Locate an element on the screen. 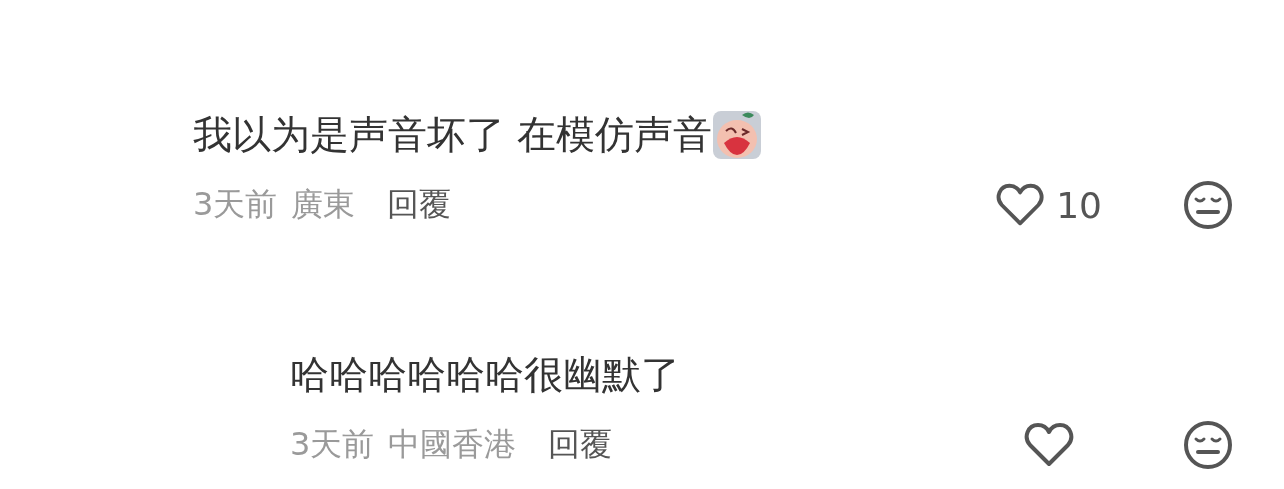 The width and height of the screenshot is (1284, 489). like-count: 10 is located at coordinates (1079, 205).